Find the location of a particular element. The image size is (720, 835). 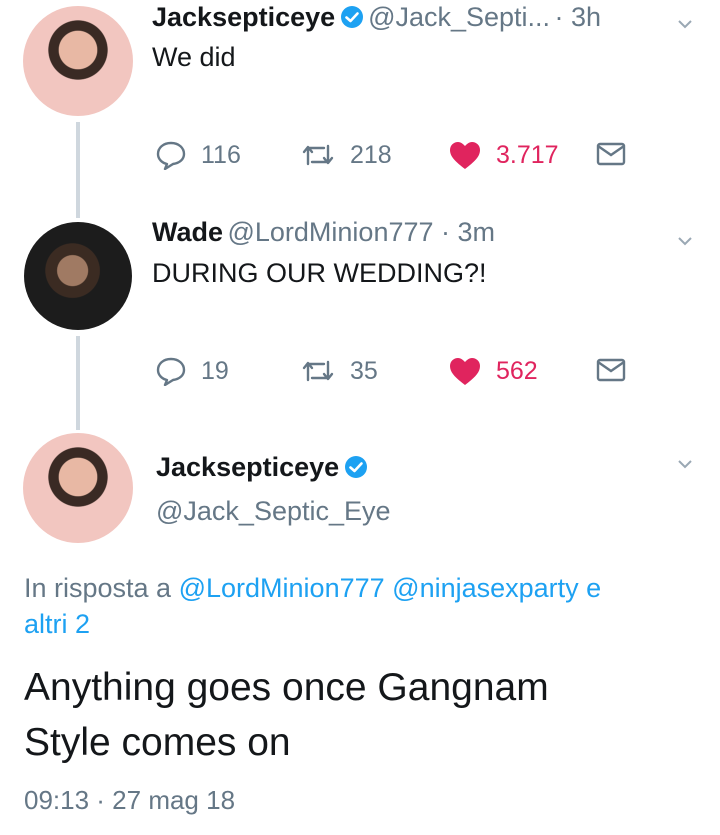

mention-link: @LordMinion777 is located at coordinates (282, 588).